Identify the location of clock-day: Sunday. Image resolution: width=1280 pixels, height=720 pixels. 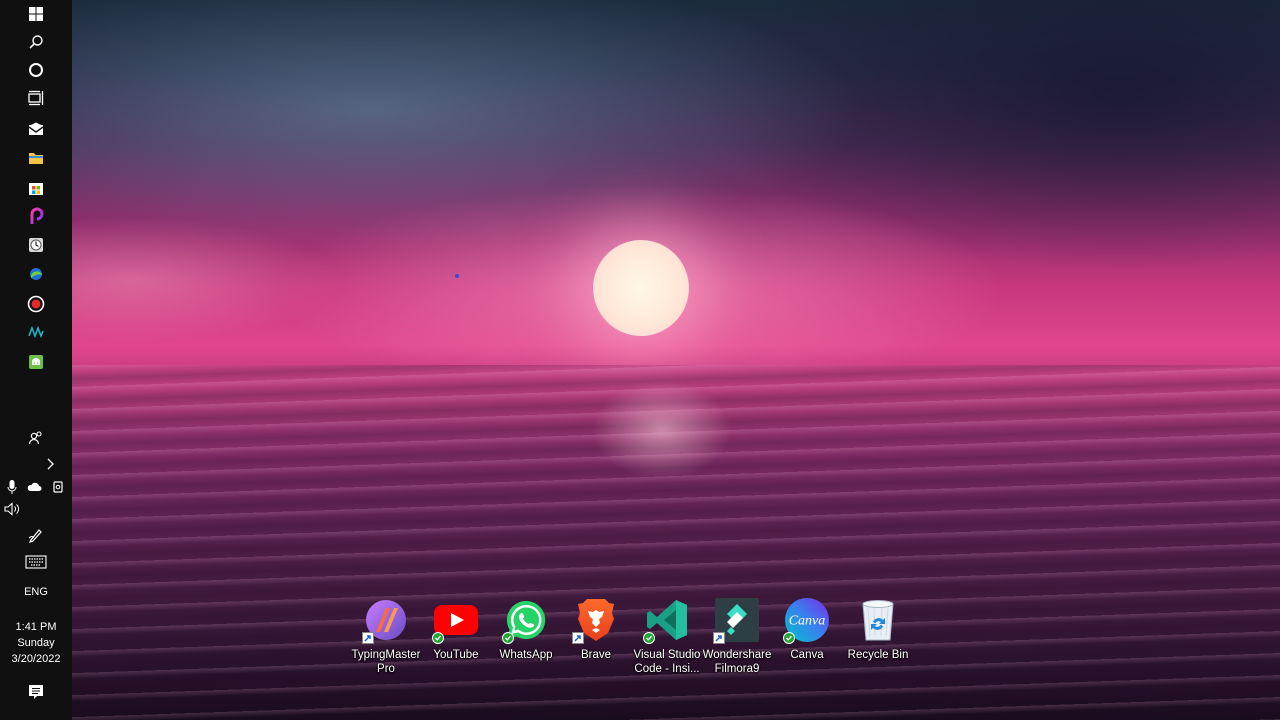
(36, 643).